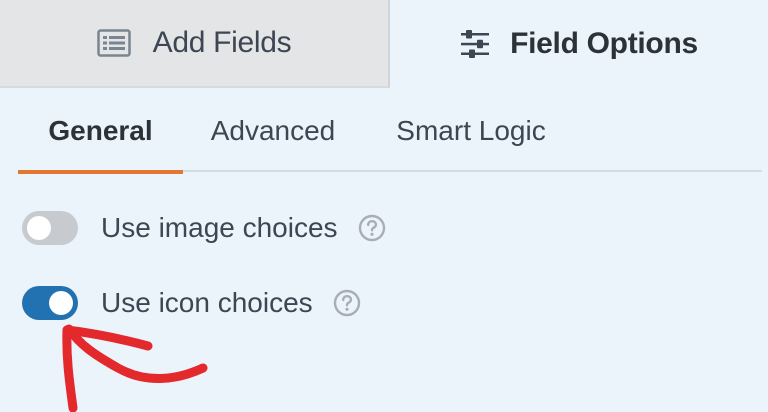 Image resolution: width=768 pixels, height=412 pixels. Describe the element at coordinates (604, 43) in the screenshot. I see `tab-field-options-label: Field Options` at that location.